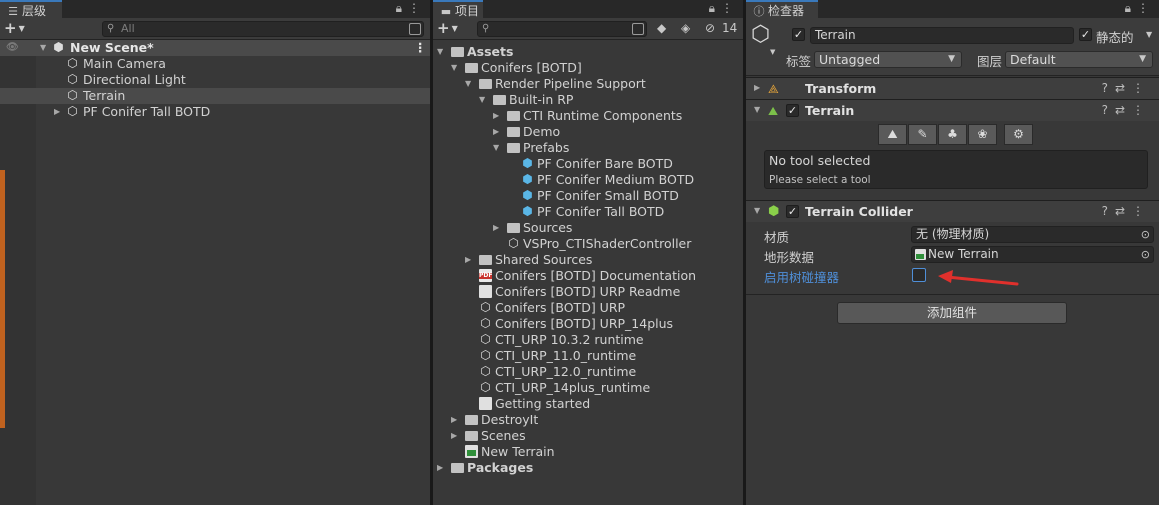  Describe the element at coordinates (922, 134) in the screenshot. I see `paint-icon: ✎` at that location.